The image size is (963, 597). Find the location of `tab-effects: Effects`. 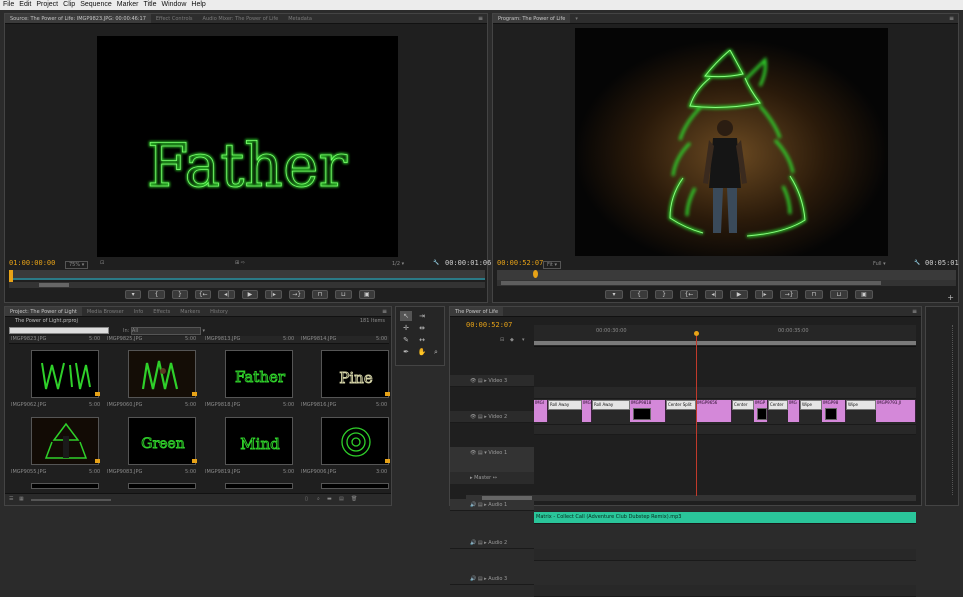

tab-effects: Effects is located at coordinates (161, 311).